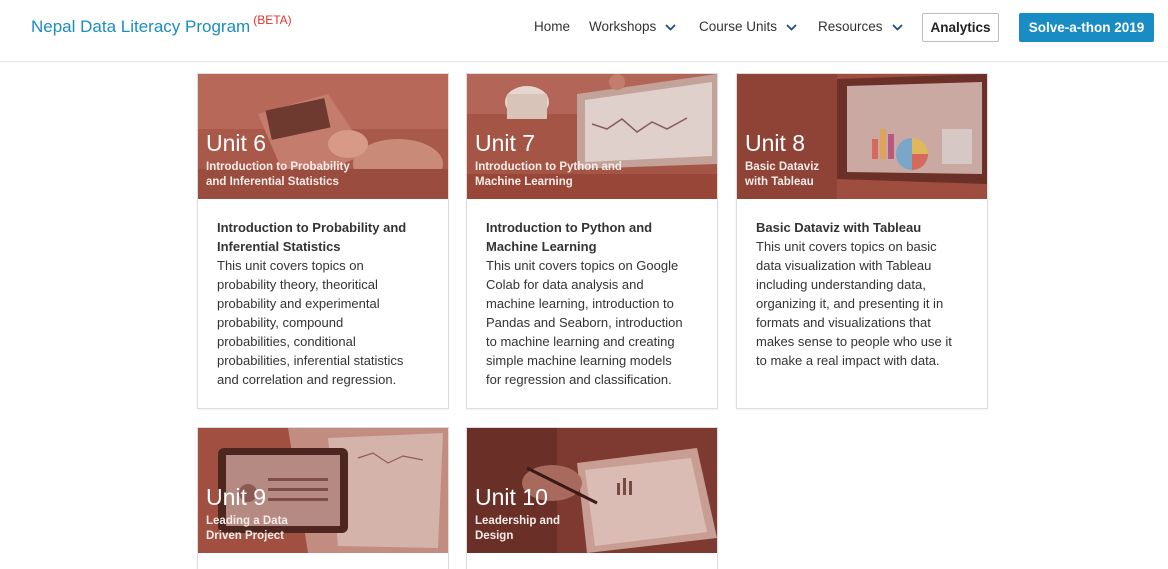 This screenshot has height=569, width=1168. What do you see at coordinates (960, 27) in the screenshot?
I see `analytics-button: Analytics` at bounding box center [960, 27].